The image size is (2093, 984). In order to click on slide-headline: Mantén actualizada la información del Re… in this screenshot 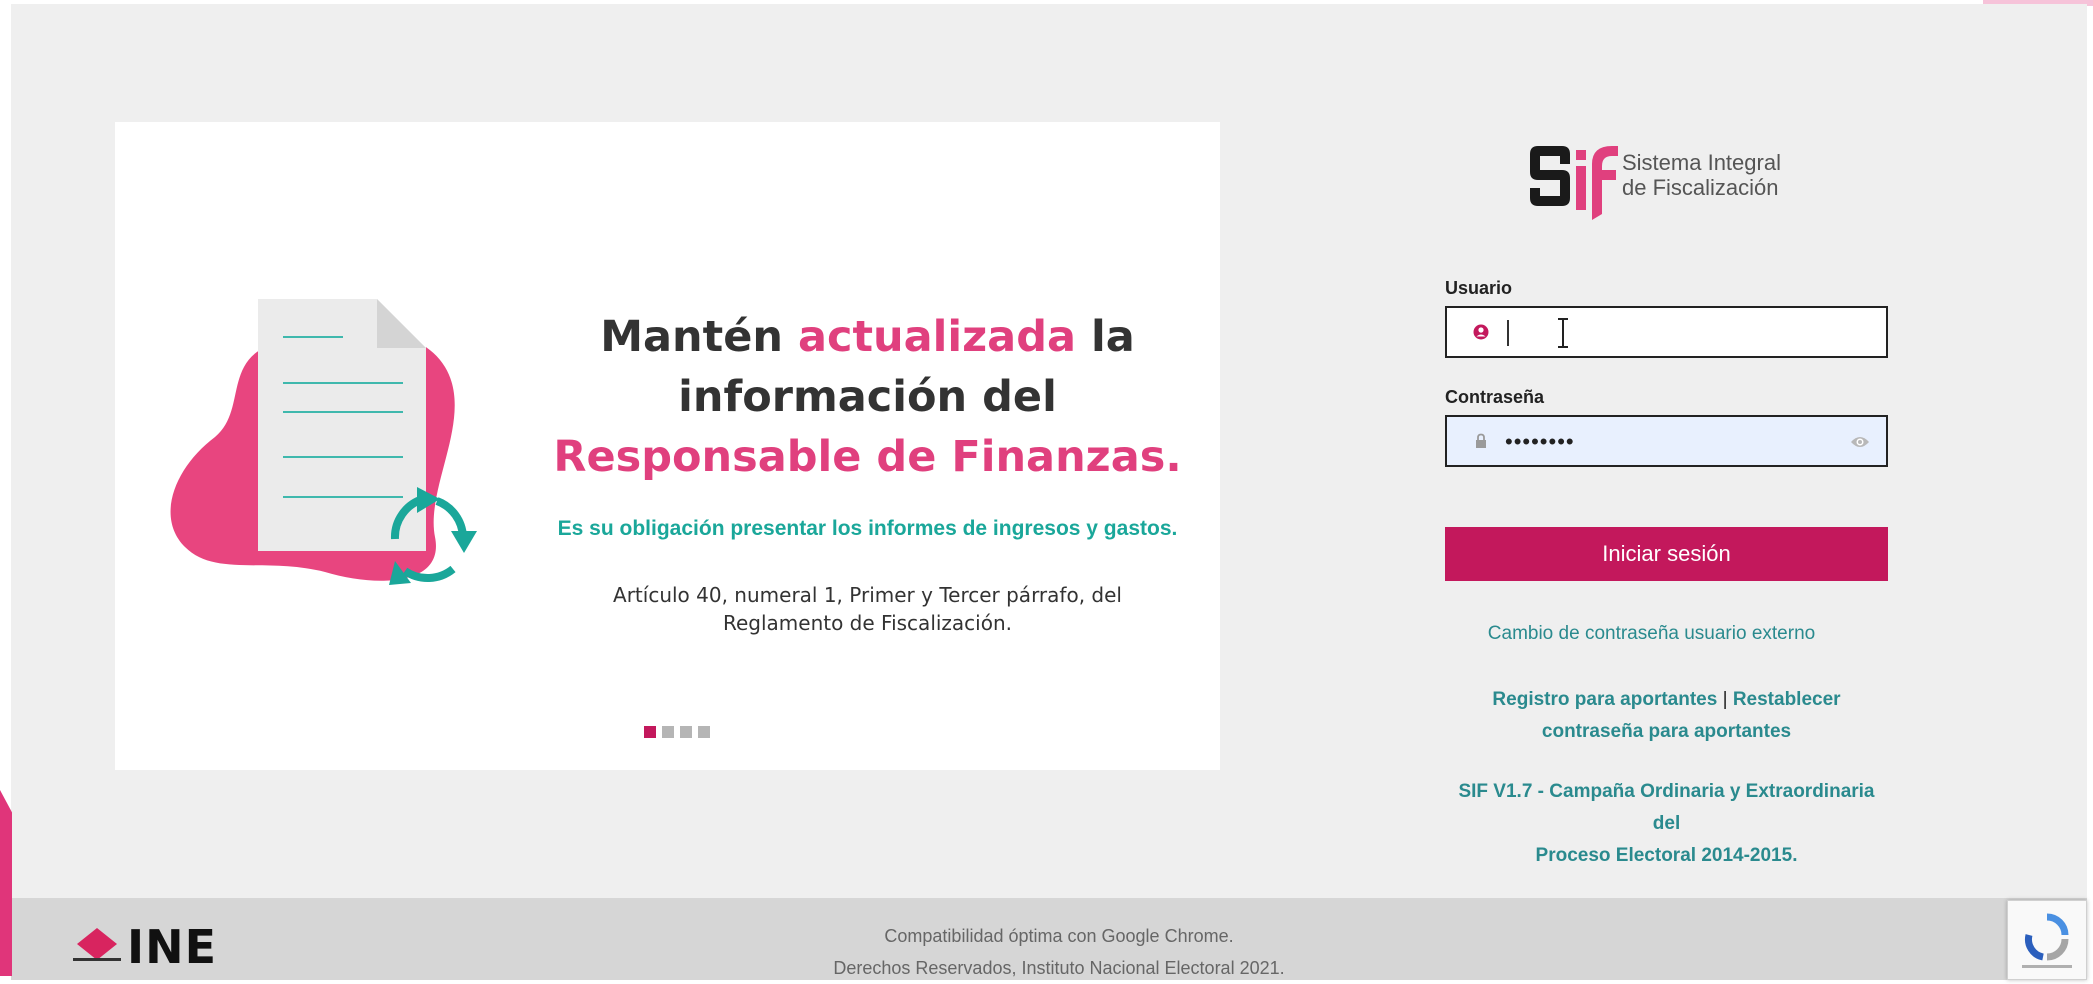, I will do `click(867, 397)`.